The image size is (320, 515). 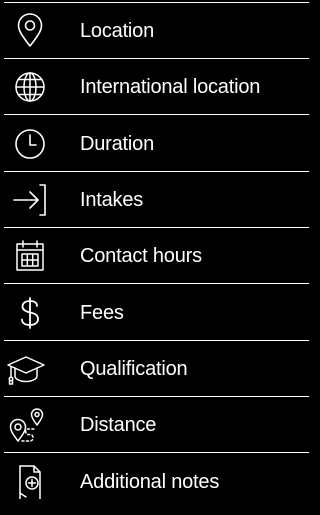 I want to click on list-item-intakes: Intakes, so click(x=156, y=200).